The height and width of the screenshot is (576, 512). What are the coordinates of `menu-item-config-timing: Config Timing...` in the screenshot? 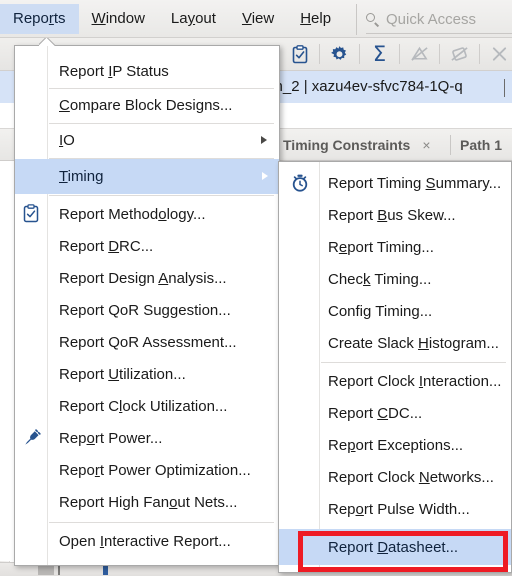 It's located at (395, 311).